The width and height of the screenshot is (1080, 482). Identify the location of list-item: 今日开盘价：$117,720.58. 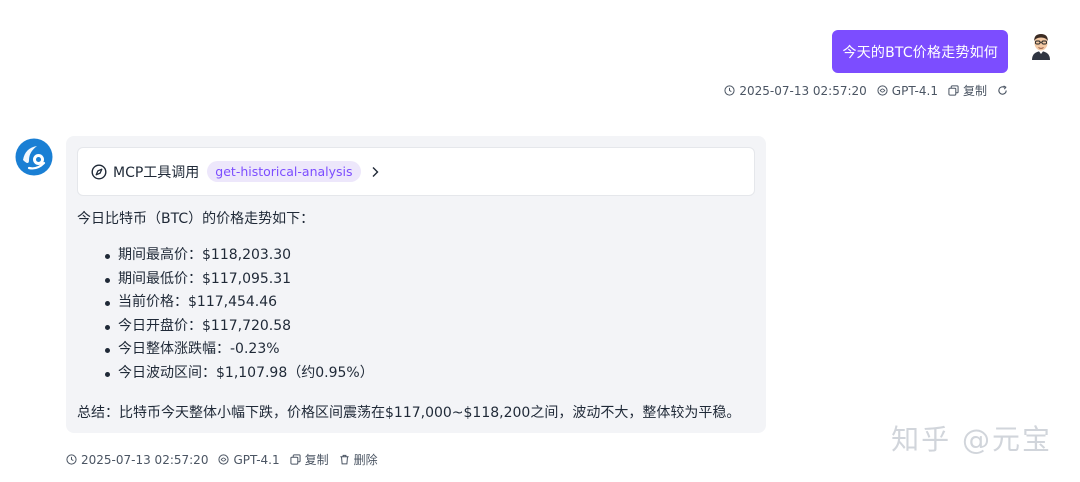
(235, 327).